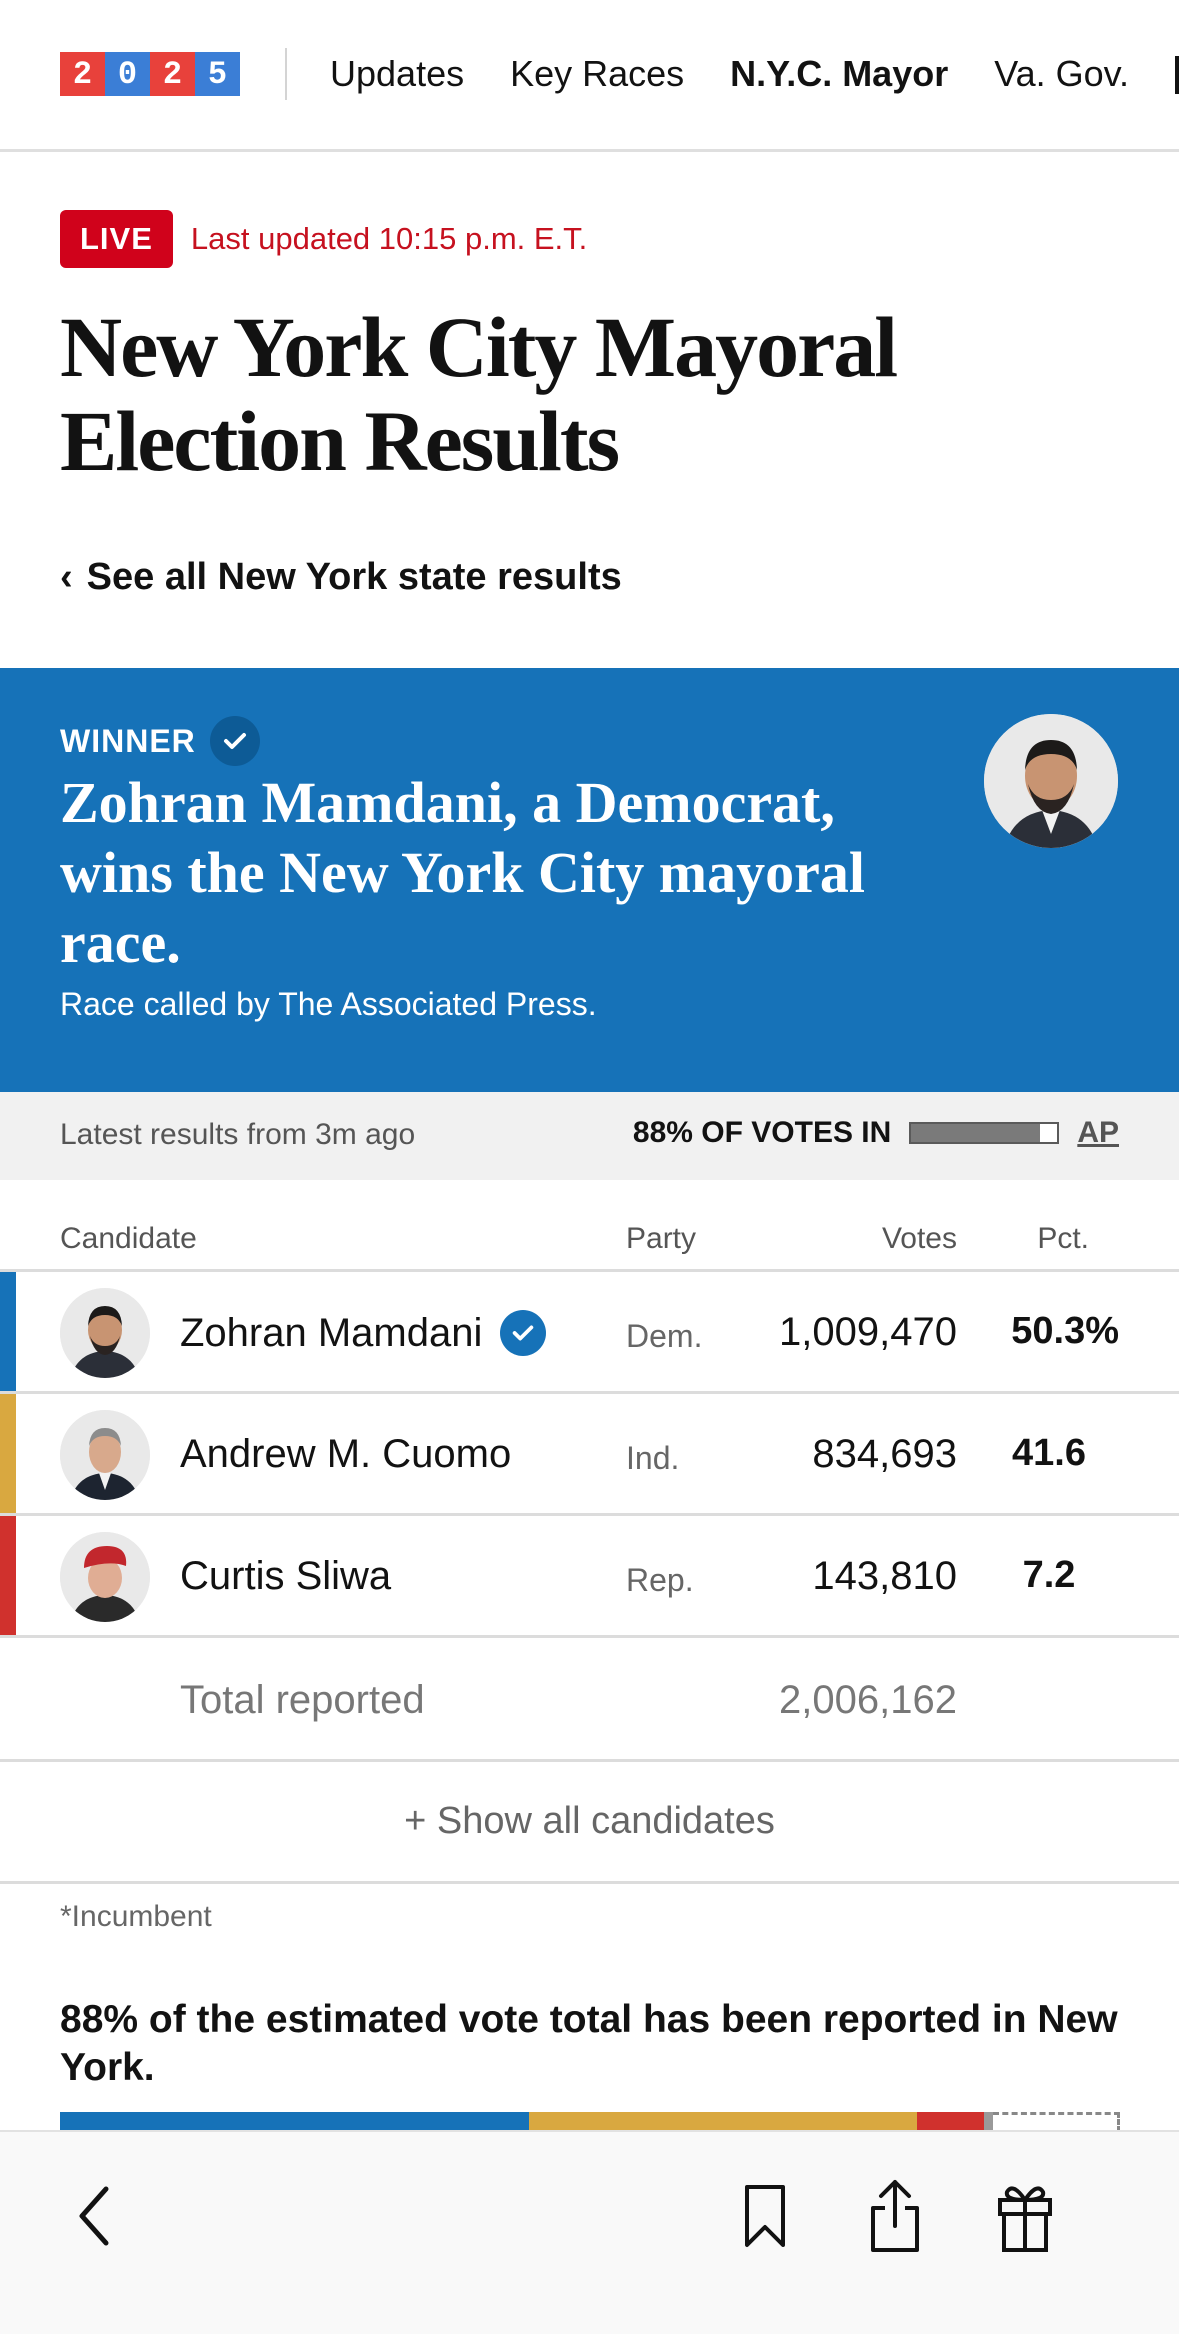 This screenshot has height=2334, width=1179. What do you see at coordinates (589, 1455) in the screenshot?
I see `table-row: Andrew M. Cuomo Ind. 834,693 41.6` at bounding box center [589, 1455].